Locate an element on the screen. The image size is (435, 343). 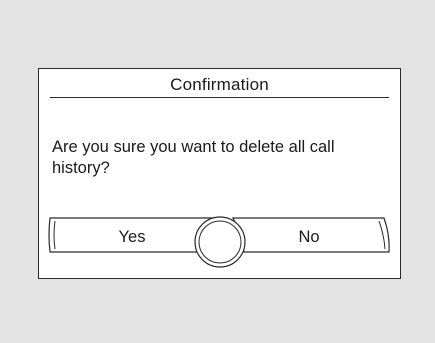
center-knob-icon is located at coordinates (220, 242).